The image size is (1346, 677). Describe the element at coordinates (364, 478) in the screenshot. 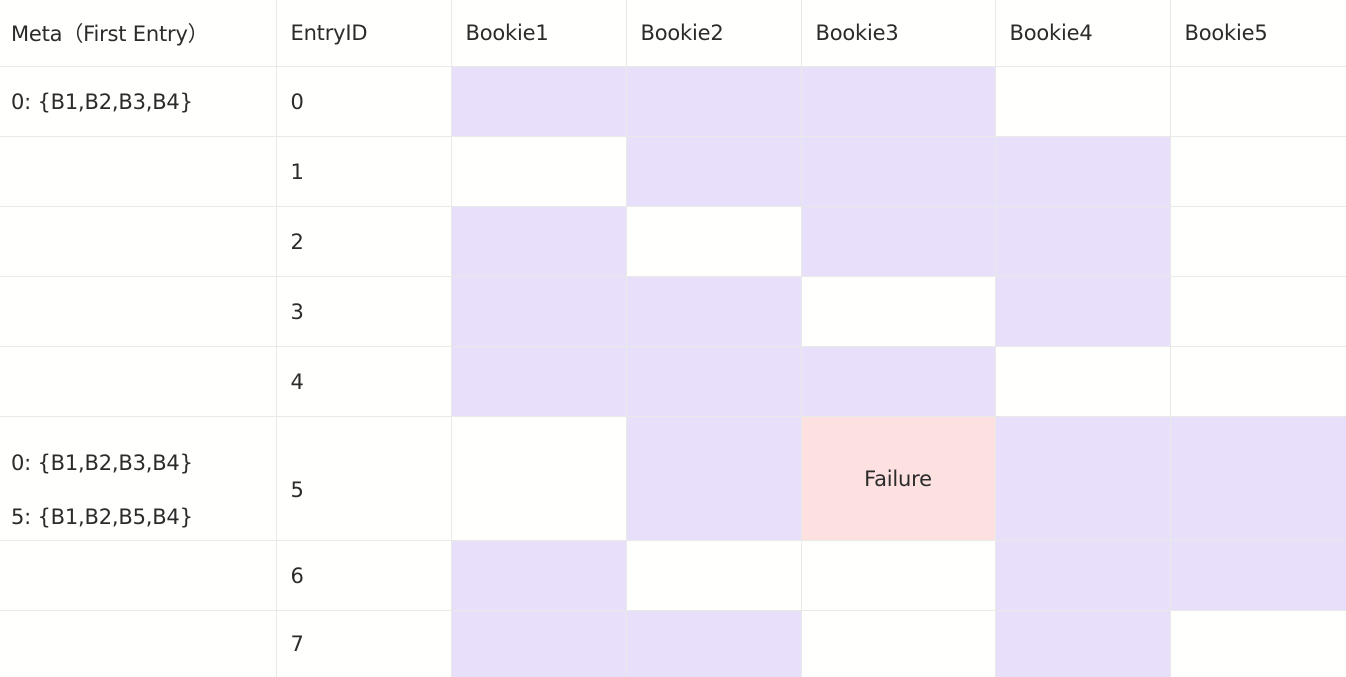

I see `entry-id-cell: 5` at that location.